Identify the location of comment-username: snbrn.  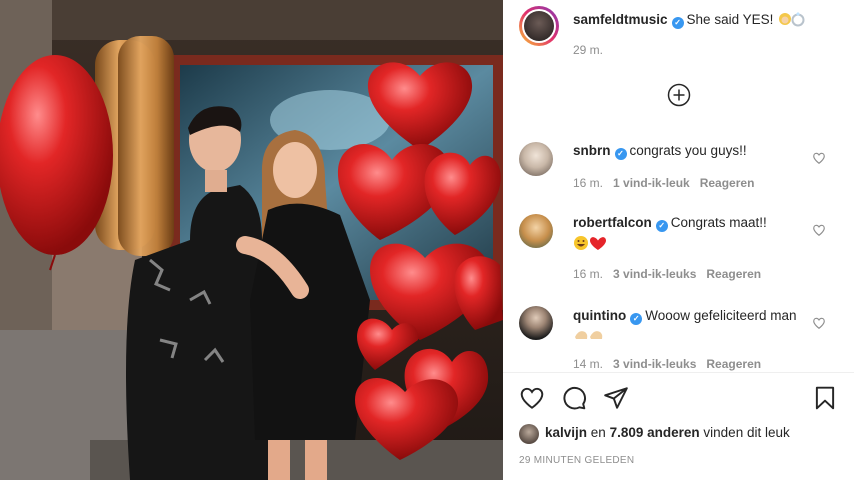
(592, 150).